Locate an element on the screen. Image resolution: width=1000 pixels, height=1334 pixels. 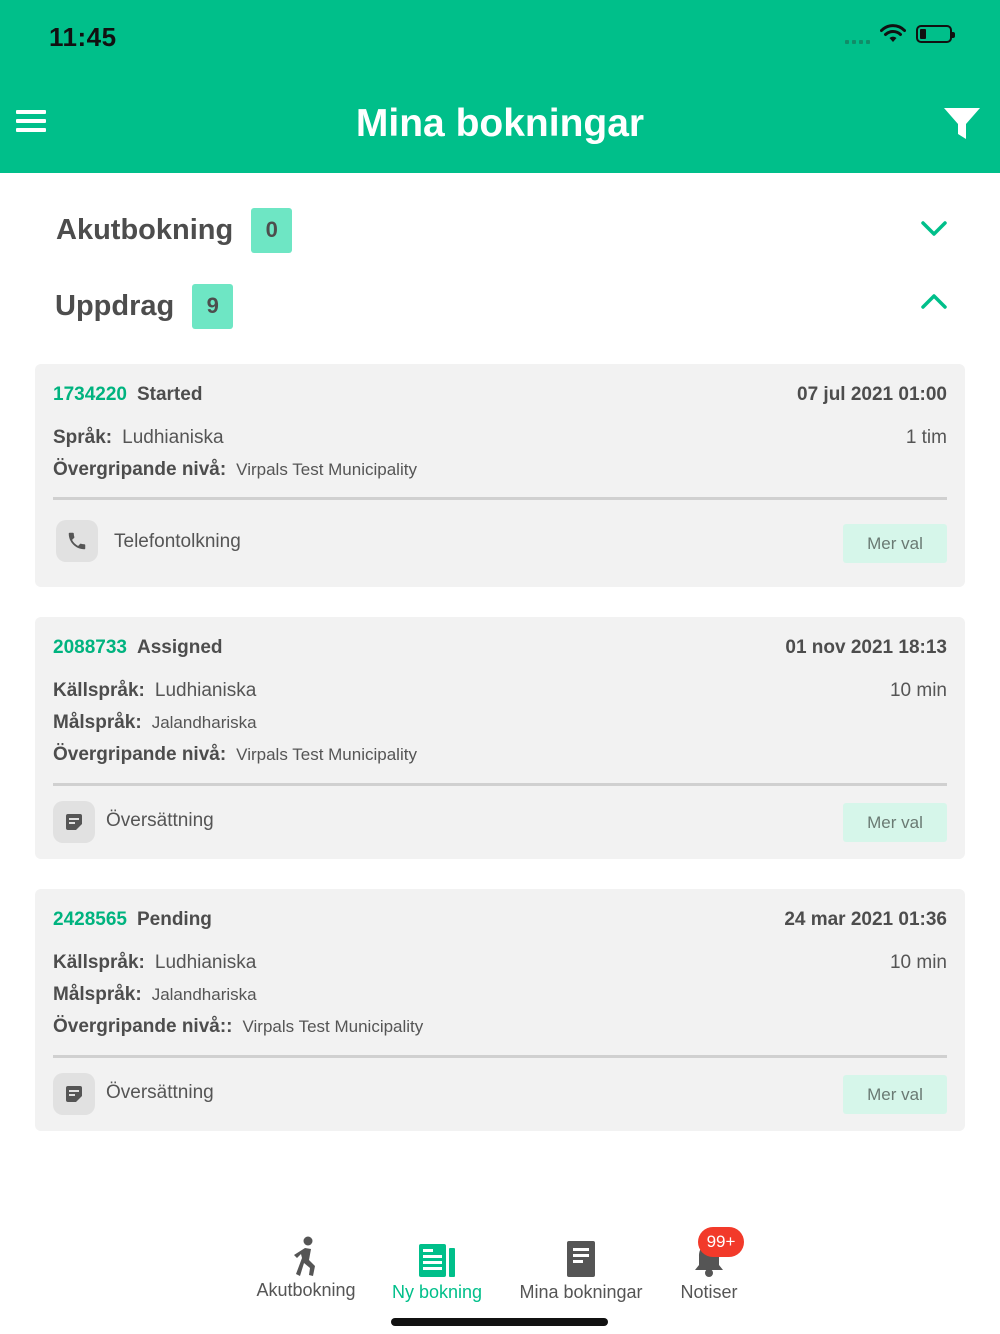
booking-date: 24 mar 2021 01:36 is located at coordinates (865, 919).